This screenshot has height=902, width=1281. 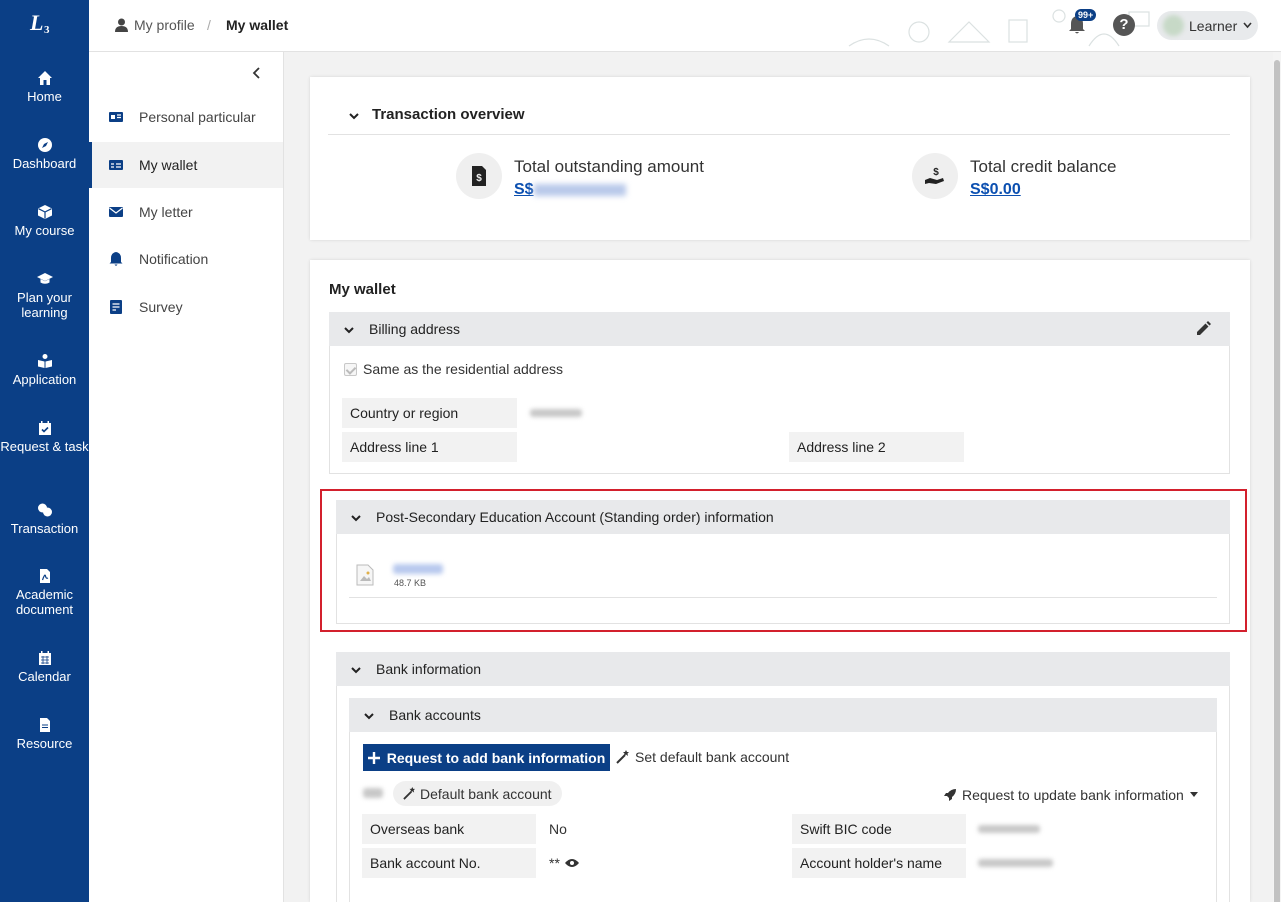 I want to click on add-bank-information-button: Request to add bank information, so click(x=486, y=757).